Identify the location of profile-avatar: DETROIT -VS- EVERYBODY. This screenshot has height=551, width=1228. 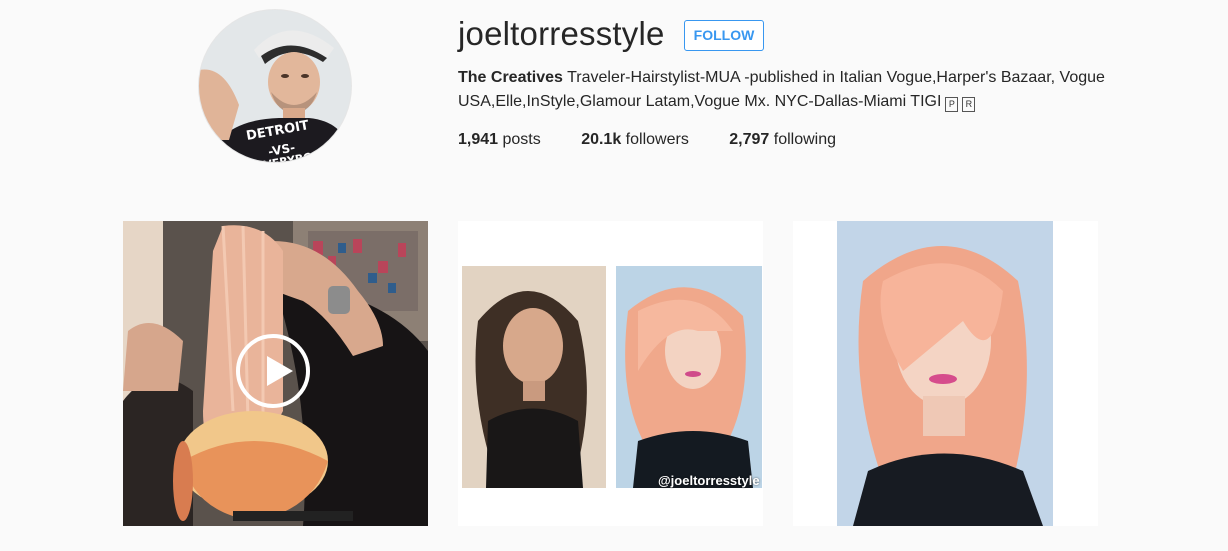
(275, 86).